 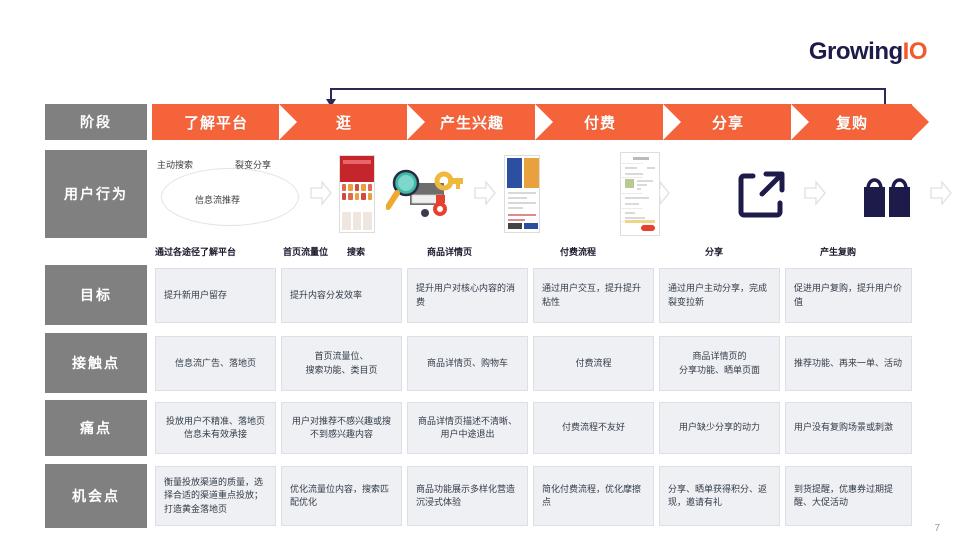 I want to click on behaviour-caption-0: 通过各途径了解平台, so click(x=196, y=252).